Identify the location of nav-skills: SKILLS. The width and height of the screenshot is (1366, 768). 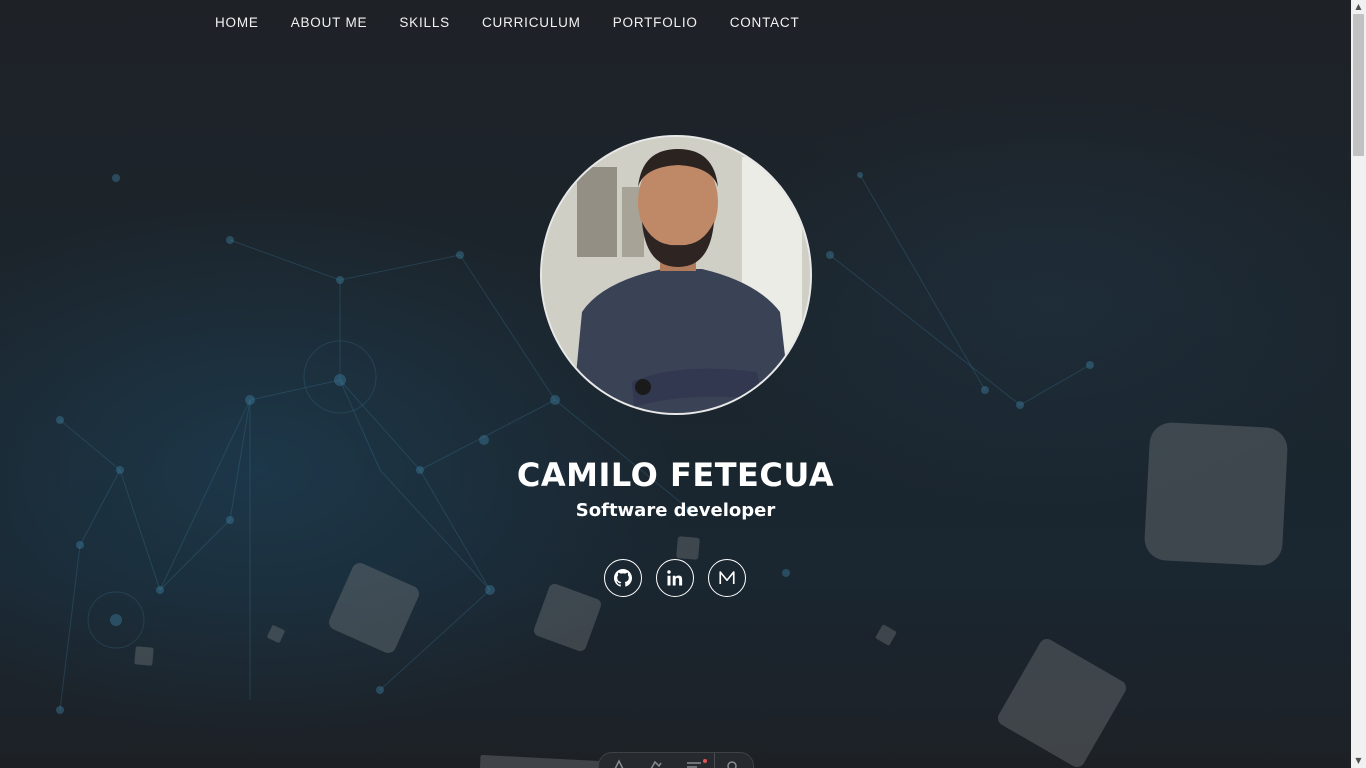
(424, 22).